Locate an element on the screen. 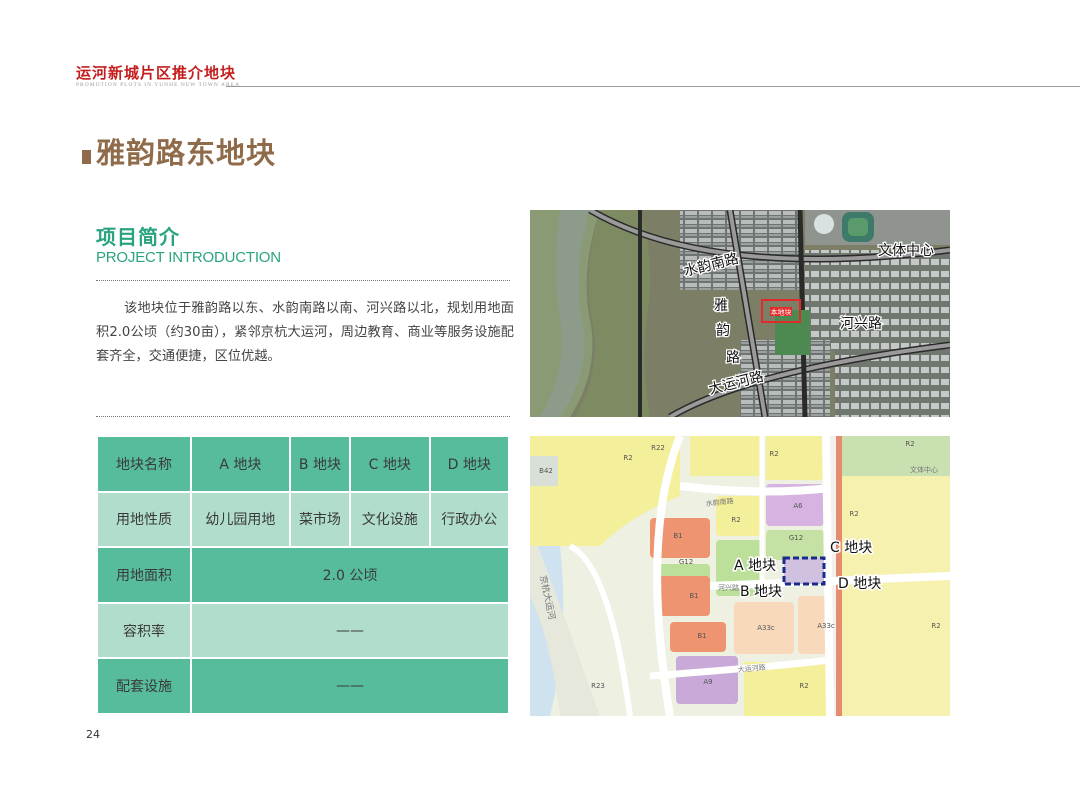 This screenshot has height=796, width=1080. table-cell: 幼儿园用地 is located at coordinates (240, 519).